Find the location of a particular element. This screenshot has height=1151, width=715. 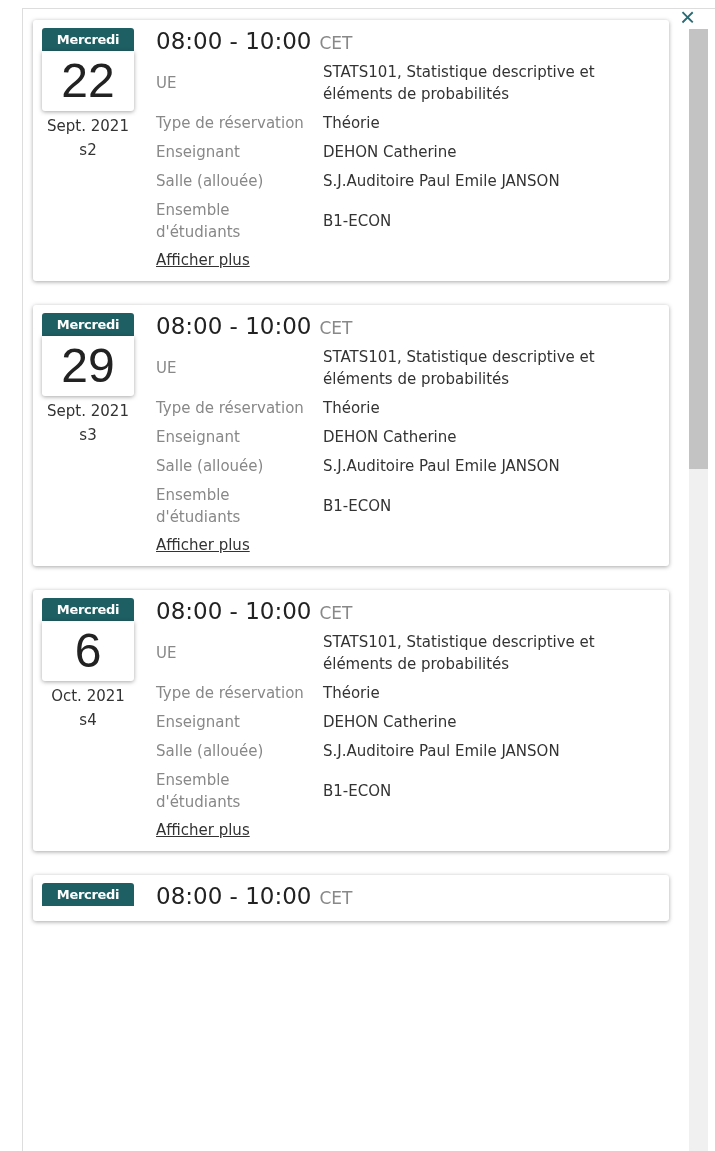

scrollbar-thumb is located at coordinates (698, 249).